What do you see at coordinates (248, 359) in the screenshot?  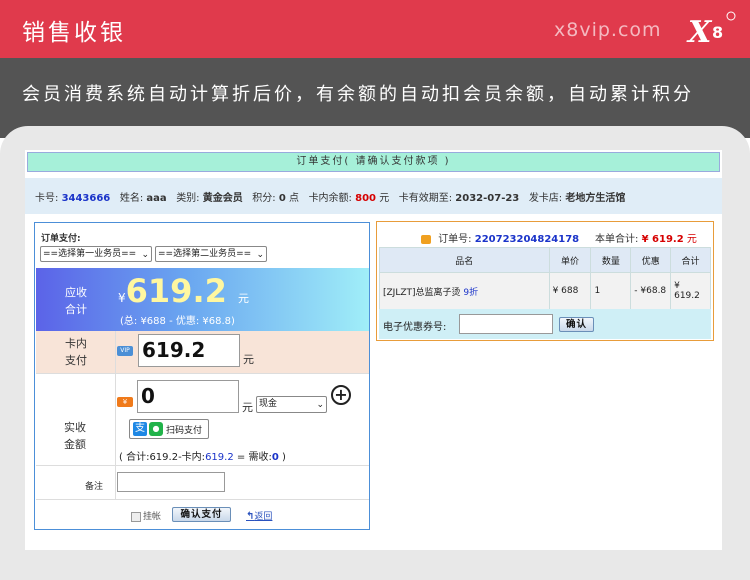 I see `card-payment-unit: 元` at bounding box center [248, 359].